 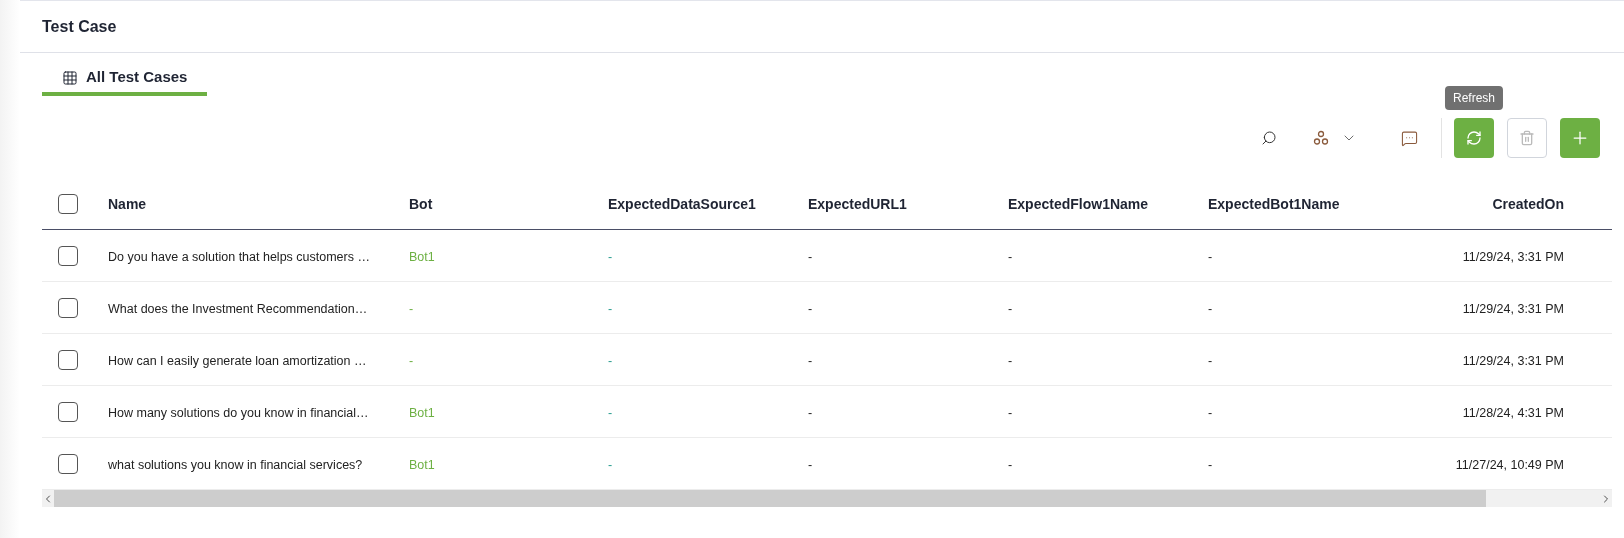 What do you see at coordinates (682, 203) in the screenshot?
I see `column-header: ExpectedDataSource1` at bounding box center [682, 203].